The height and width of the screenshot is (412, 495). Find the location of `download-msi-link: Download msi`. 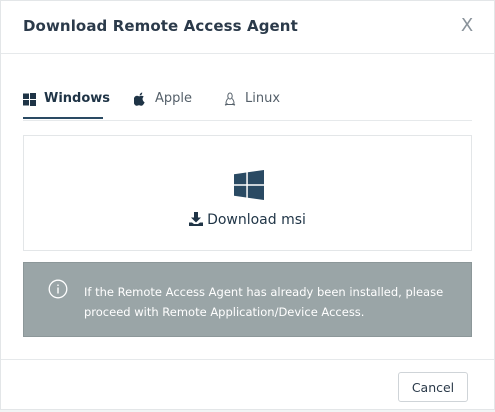

download-msi-link: Download msi is located at coordinates (247, 221).